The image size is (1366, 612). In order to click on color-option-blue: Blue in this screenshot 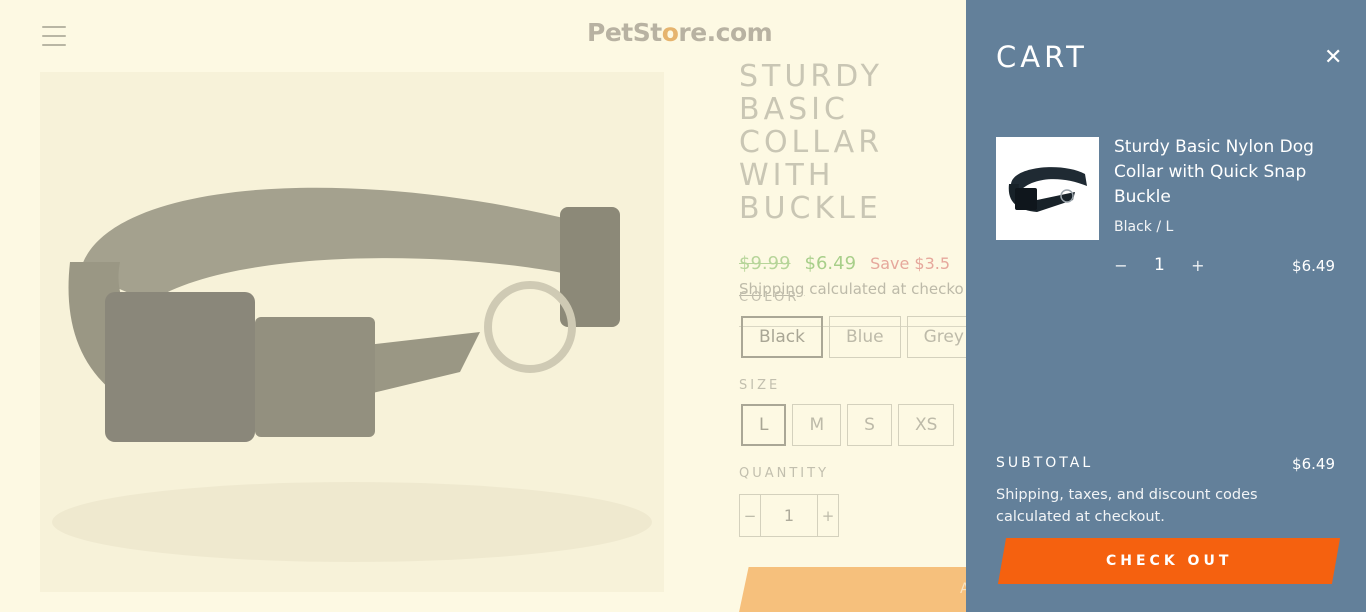, I will do `click(865, 337)`.